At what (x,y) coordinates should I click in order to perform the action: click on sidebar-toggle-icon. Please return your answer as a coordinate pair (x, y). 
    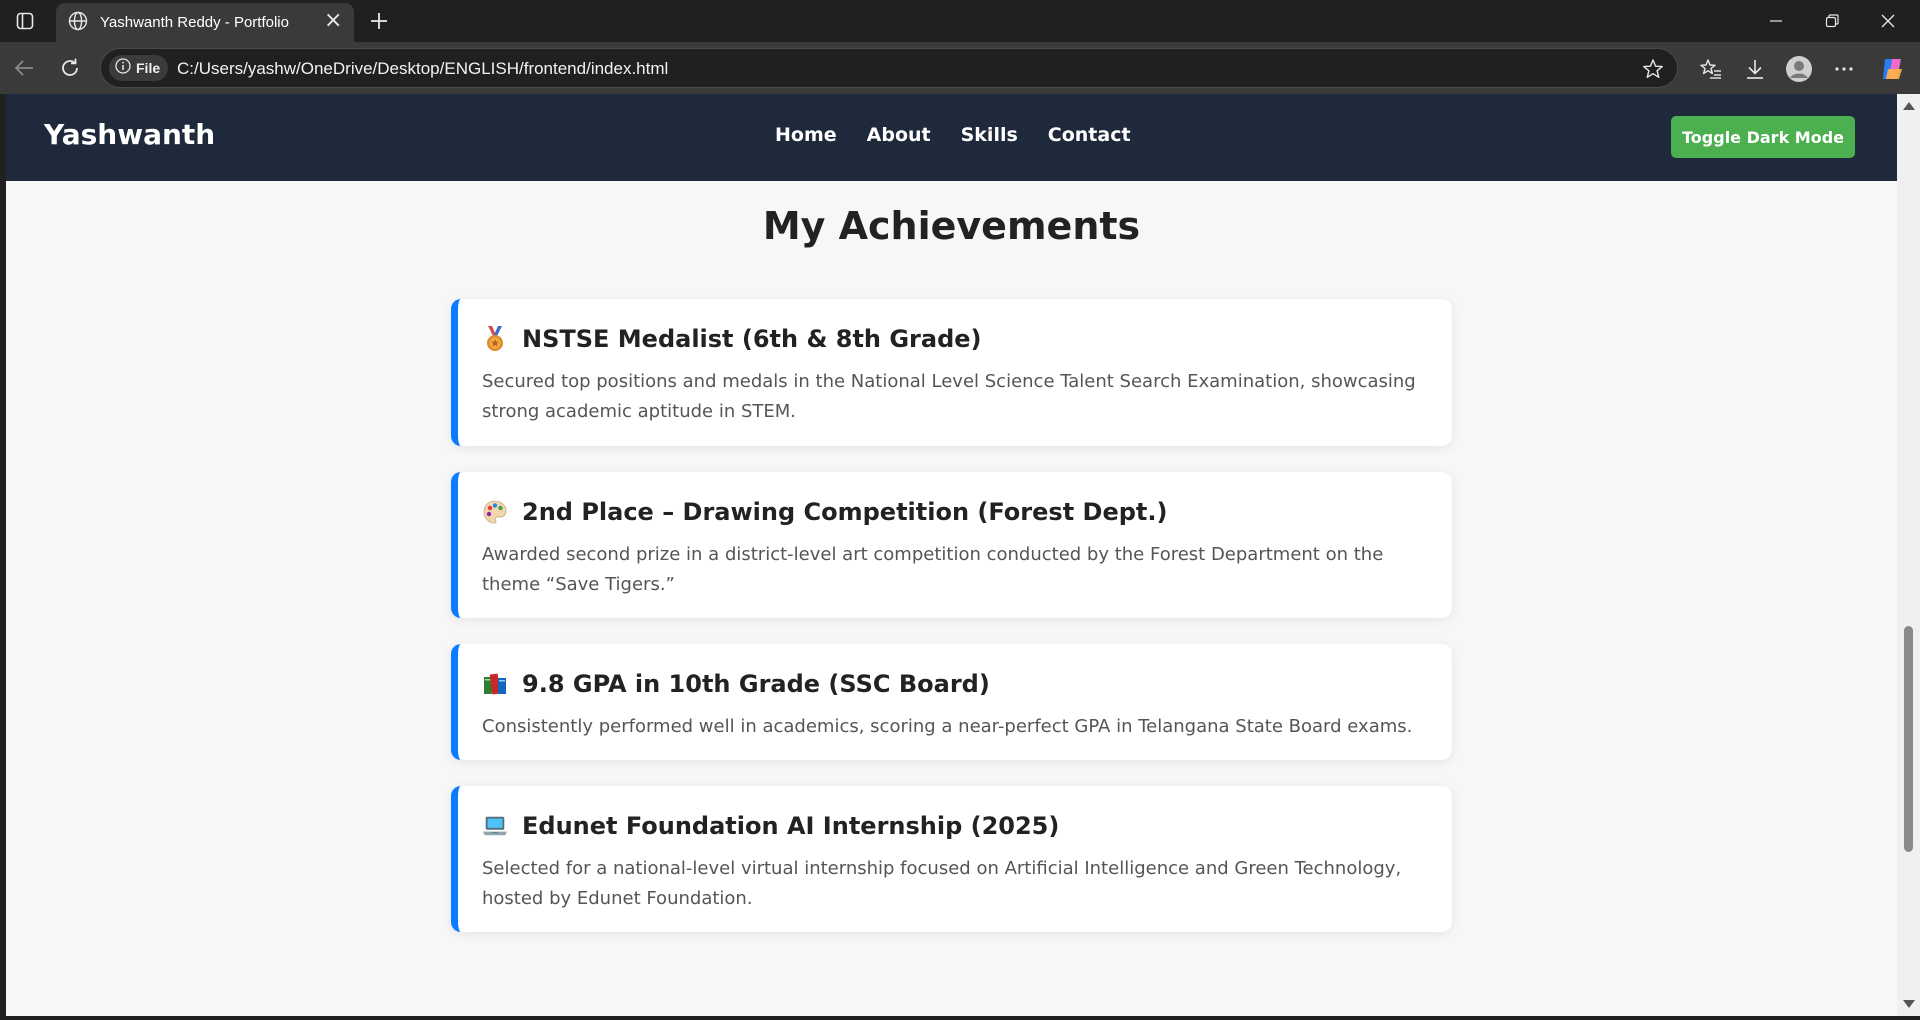
    Looking at the image, I should click on (25, 21).